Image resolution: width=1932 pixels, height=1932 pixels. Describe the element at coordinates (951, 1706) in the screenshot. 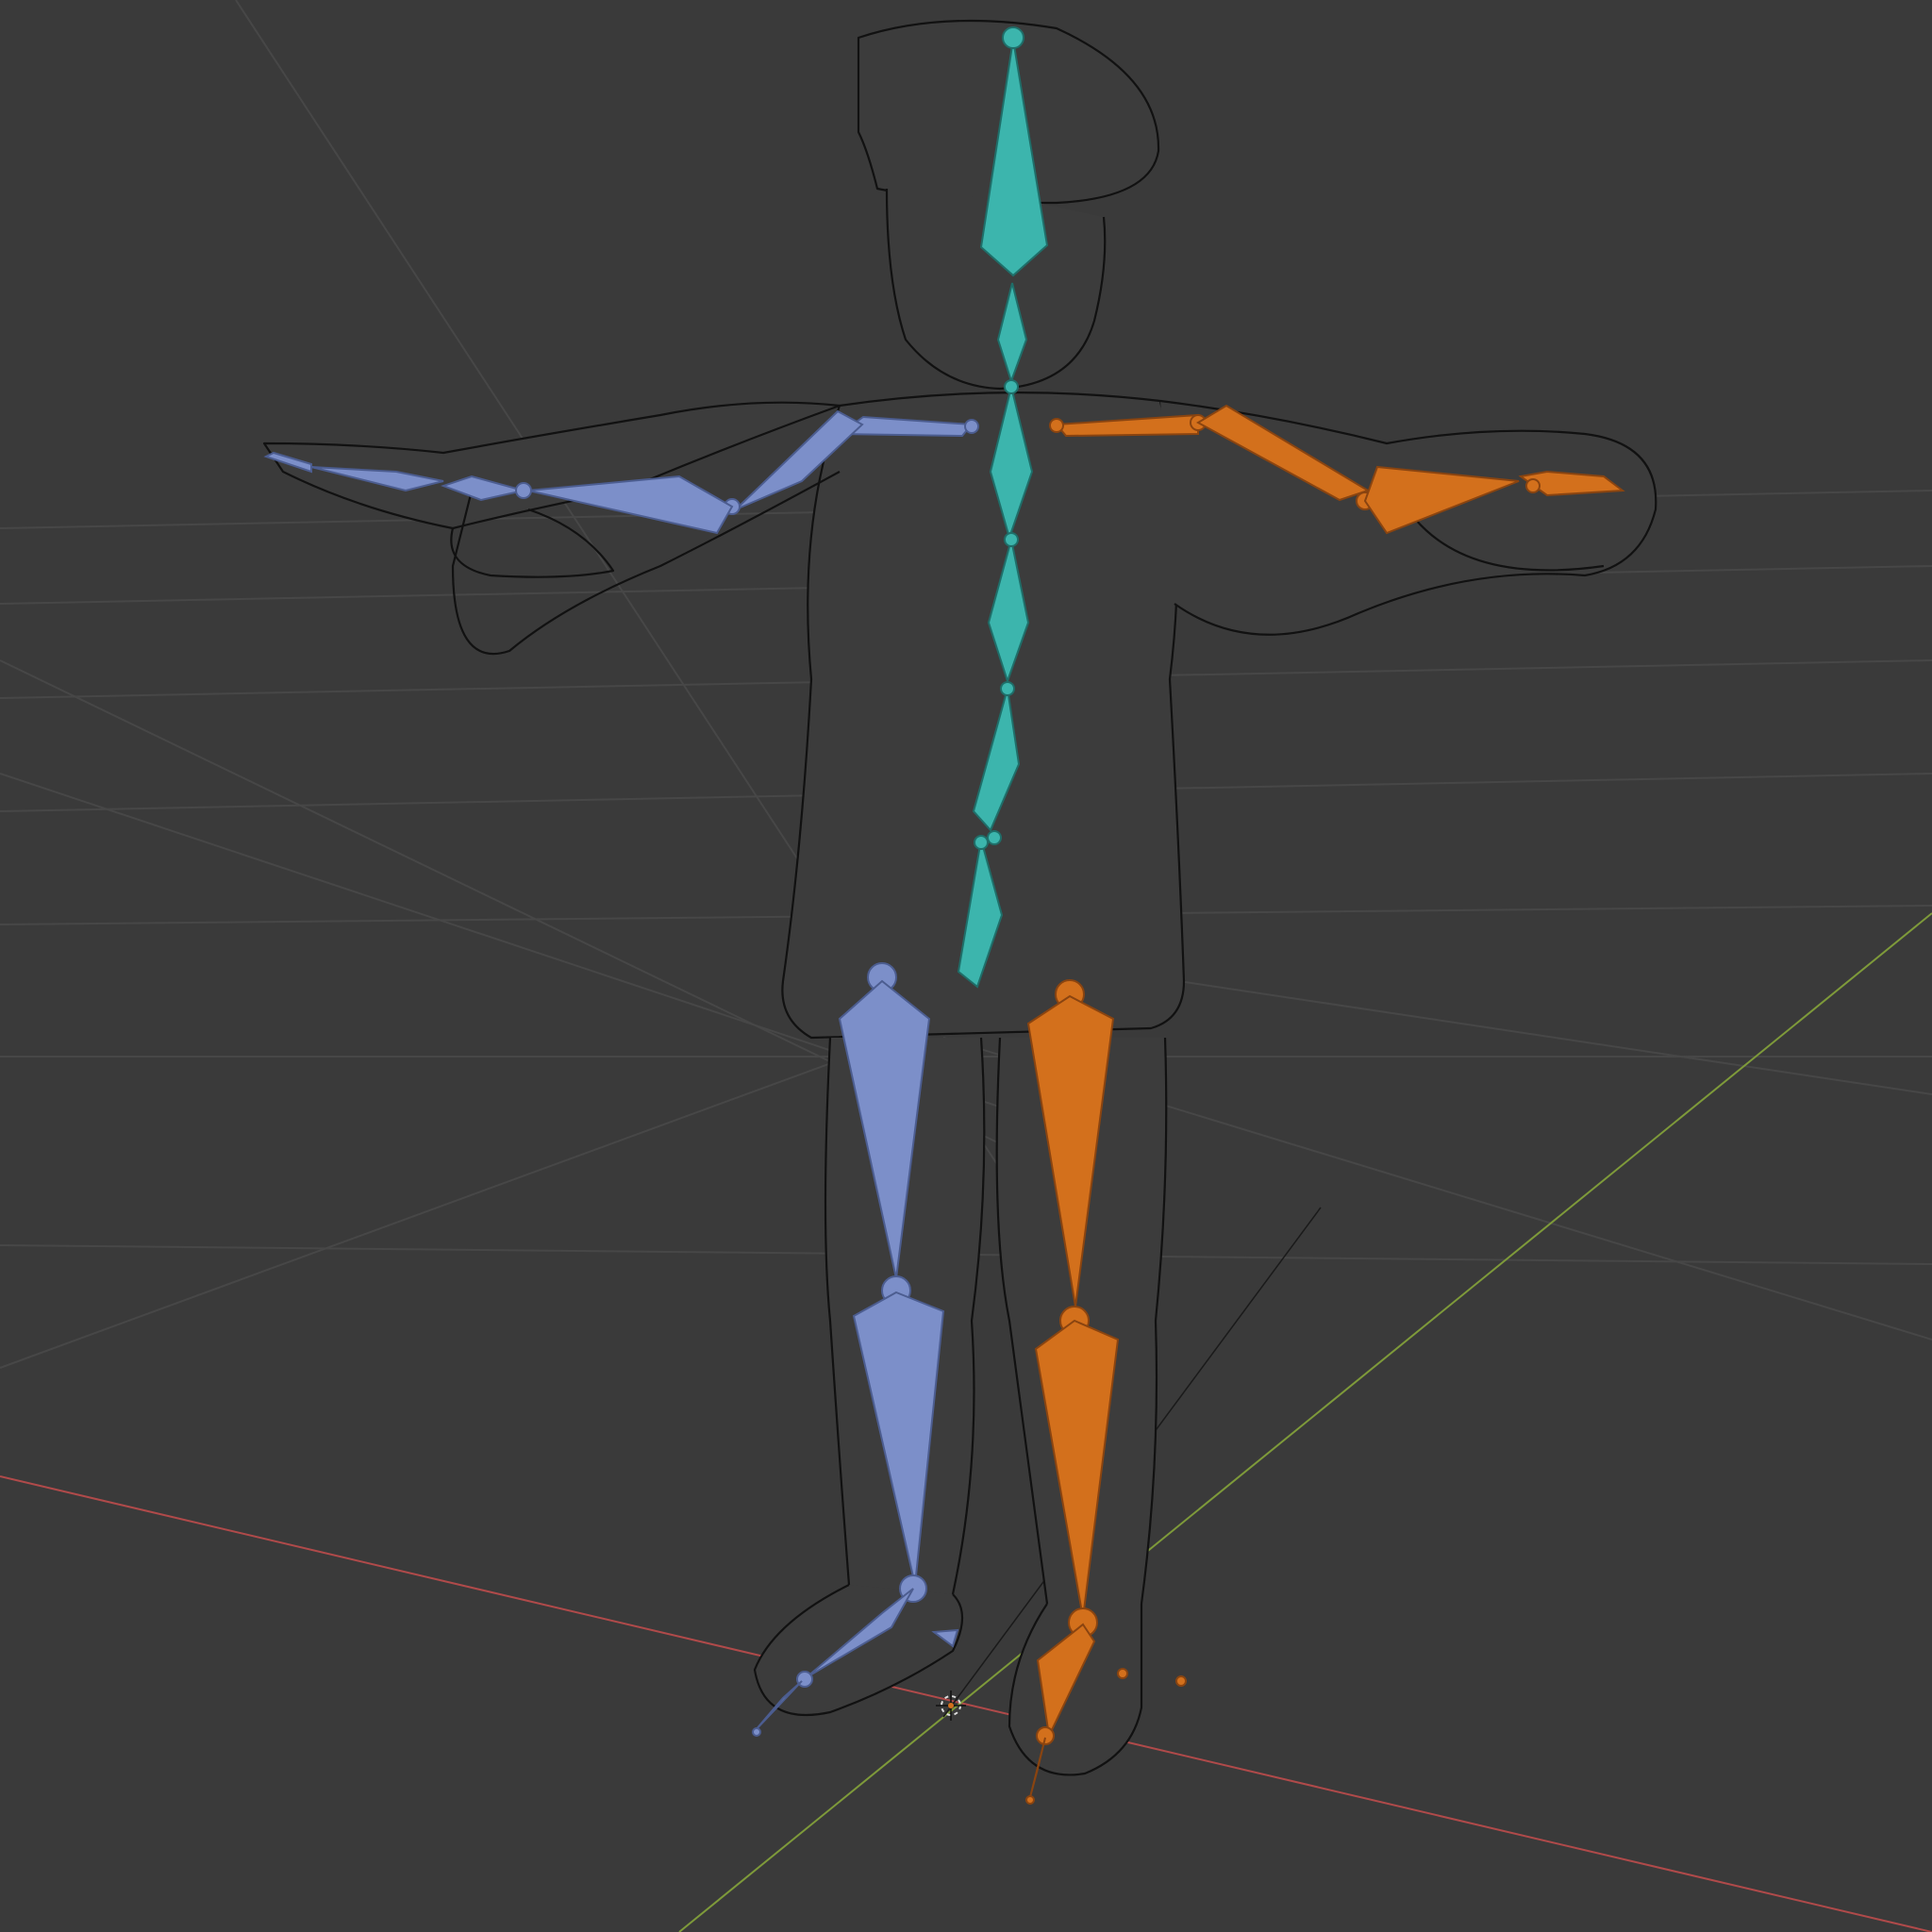

I see `3d-cursor-icon` at that location.